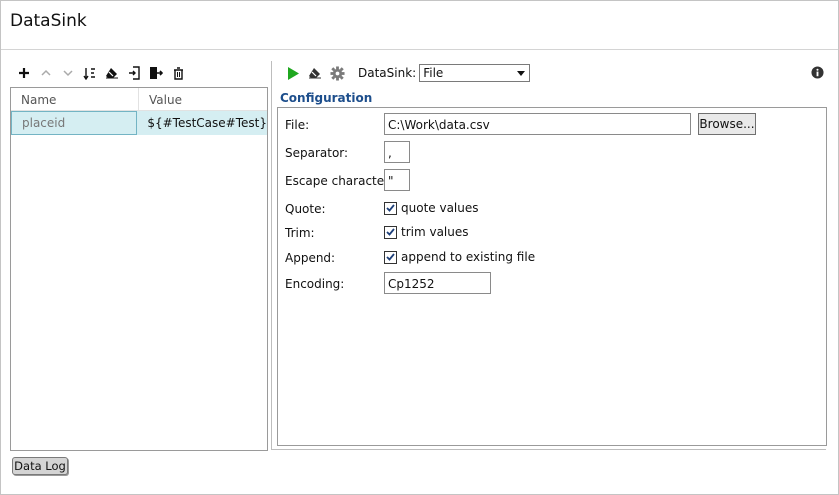  Describe the element at coordinates (160, 99) in the screenshot. I see `column-header-value: Value` at that location.